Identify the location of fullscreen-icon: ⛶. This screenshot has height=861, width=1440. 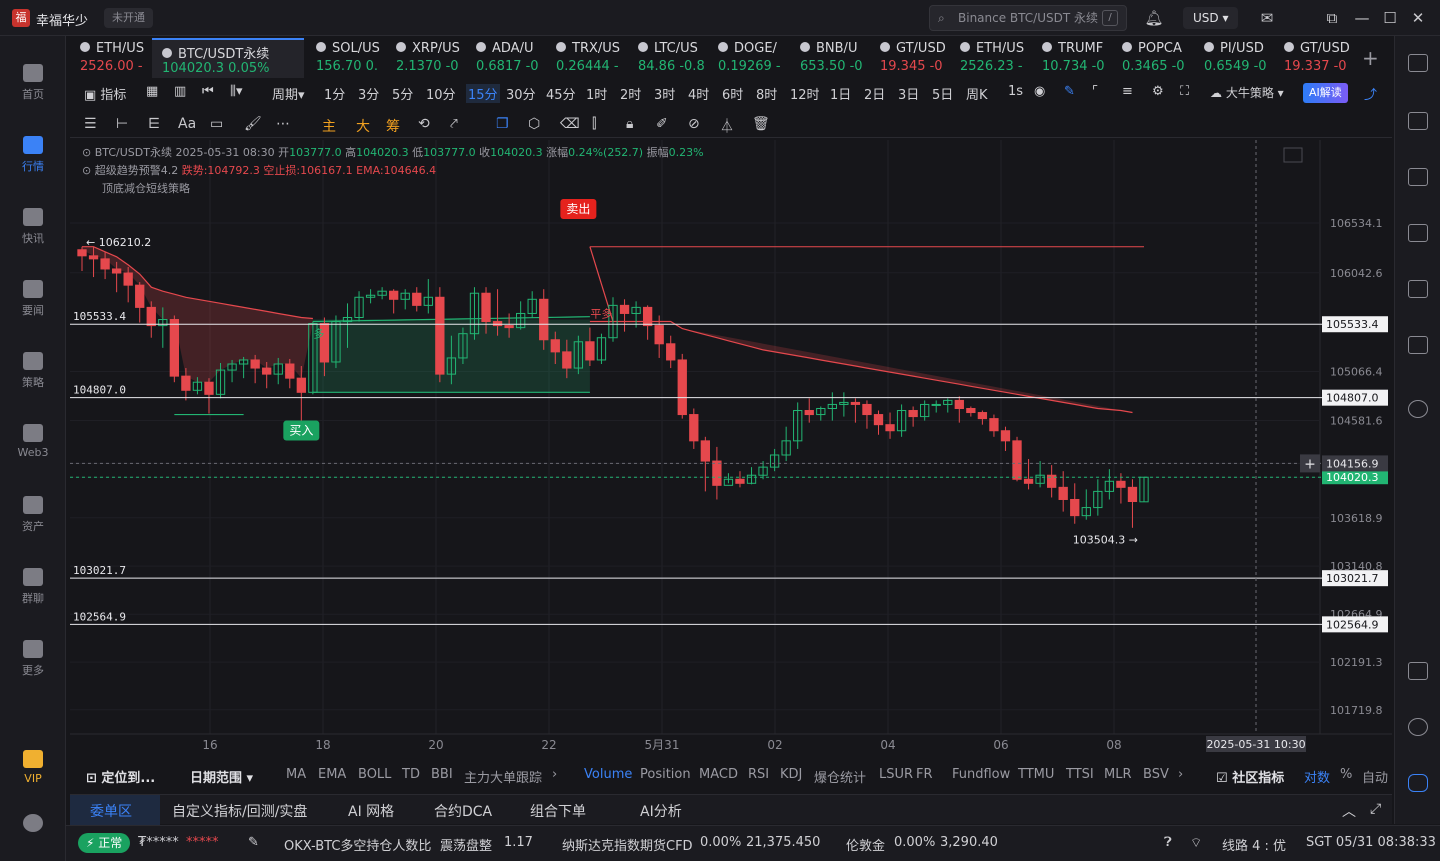
(1184, 91).